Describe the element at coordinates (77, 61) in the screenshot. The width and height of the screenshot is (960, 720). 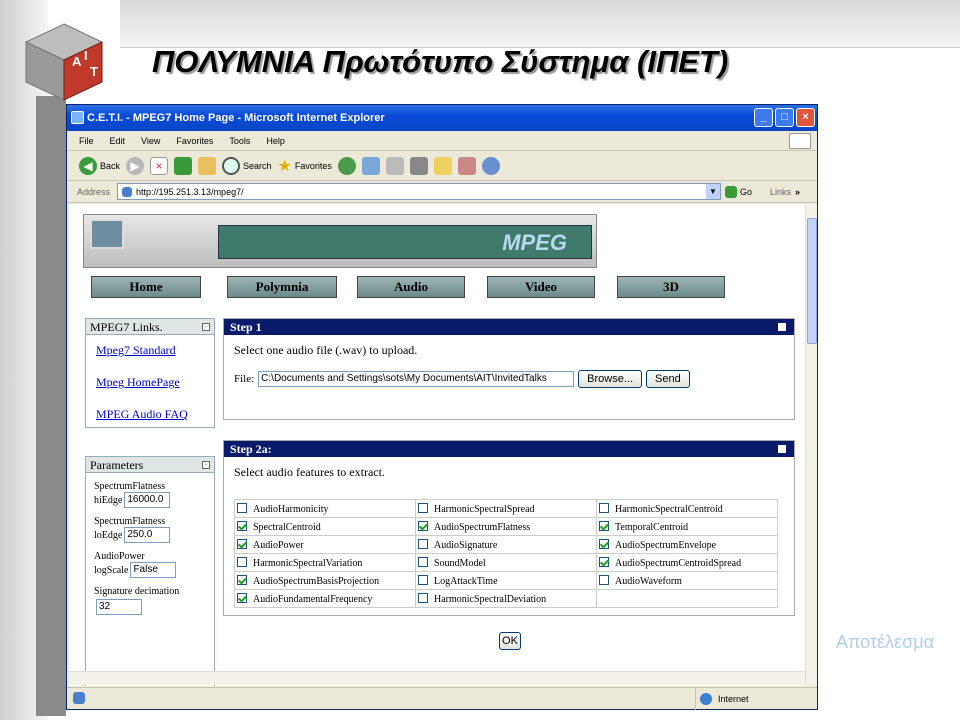
I see `svg-text: A` at that location.